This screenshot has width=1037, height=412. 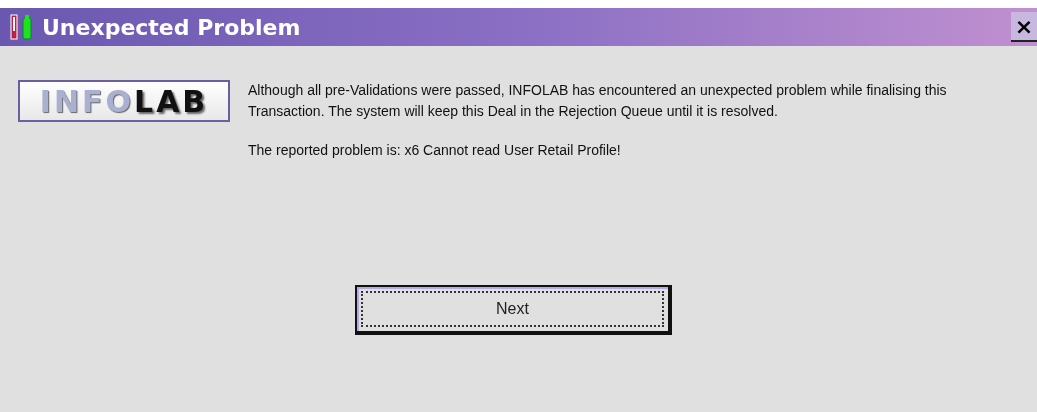 I want to click on window-title: Unexpected Problem, so click(x=172, y=27).